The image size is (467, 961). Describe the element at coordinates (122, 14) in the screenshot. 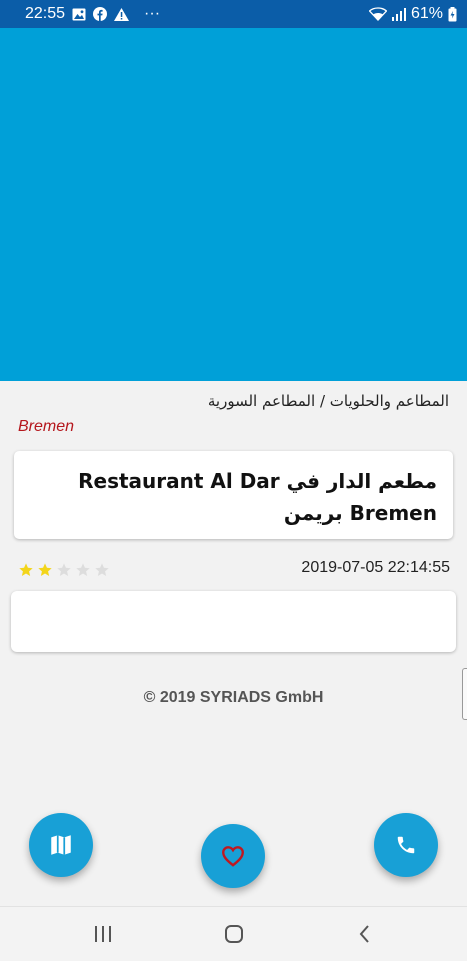

I see `warning-icon` at that location.